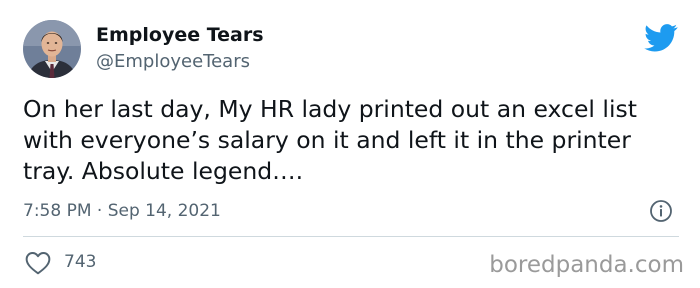  I want to click on avatar-image, so click(52, 49).